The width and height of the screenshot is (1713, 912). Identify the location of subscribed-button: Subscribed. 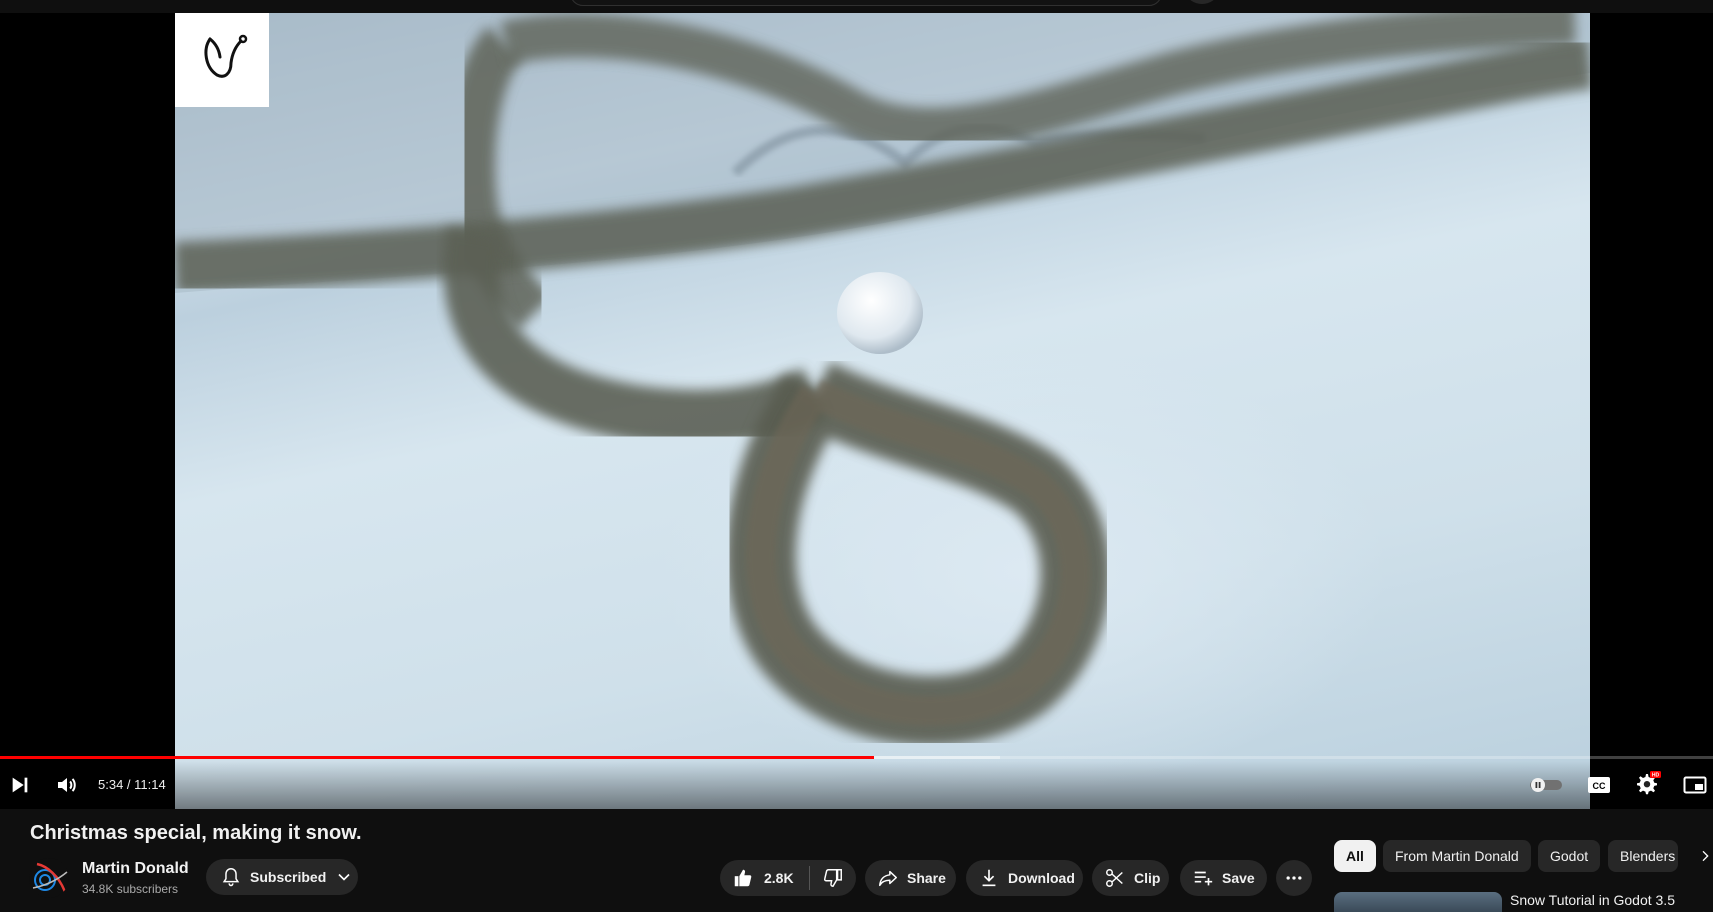
(282, 877).